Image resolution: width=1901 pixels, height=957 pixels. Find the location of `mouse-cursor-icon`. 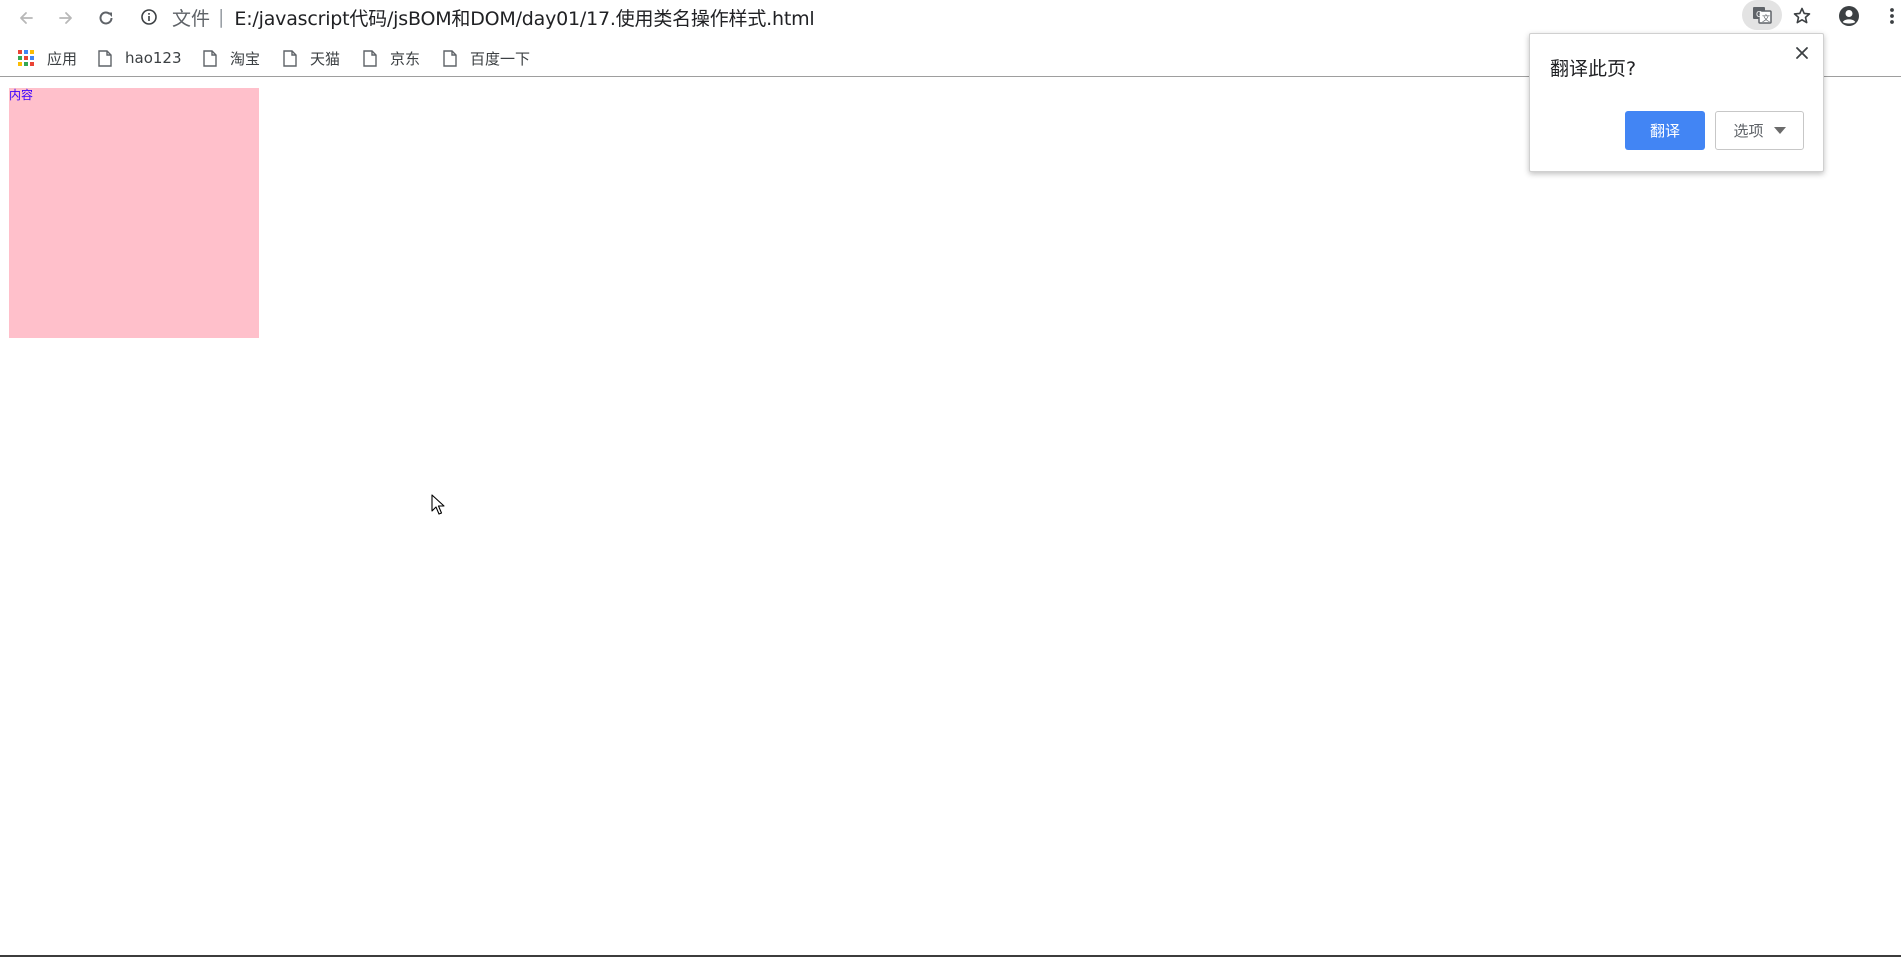

mouse-cursor-icon is located at coordinates (438, 504).